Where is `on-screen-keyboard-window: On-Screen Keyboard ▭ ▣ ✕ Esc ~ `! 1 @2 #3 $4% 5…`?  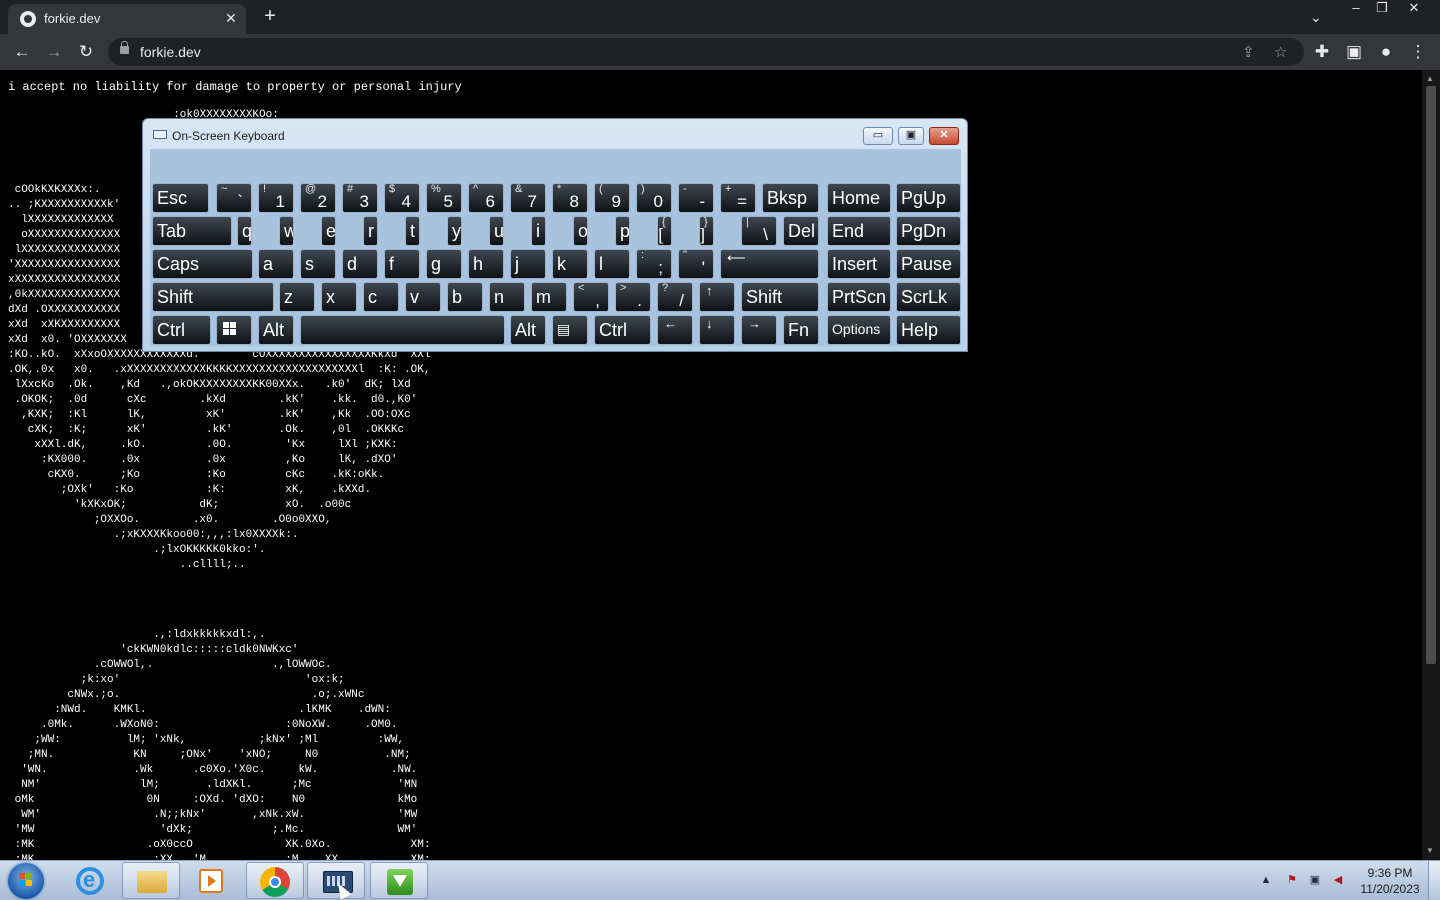
on-screen-keyboard-window: On-Screen Keyboard ▭ ▣ ✕ Esc ~ `! 1 @2 #3 $4% 5… is located at coordinates (555, 235).